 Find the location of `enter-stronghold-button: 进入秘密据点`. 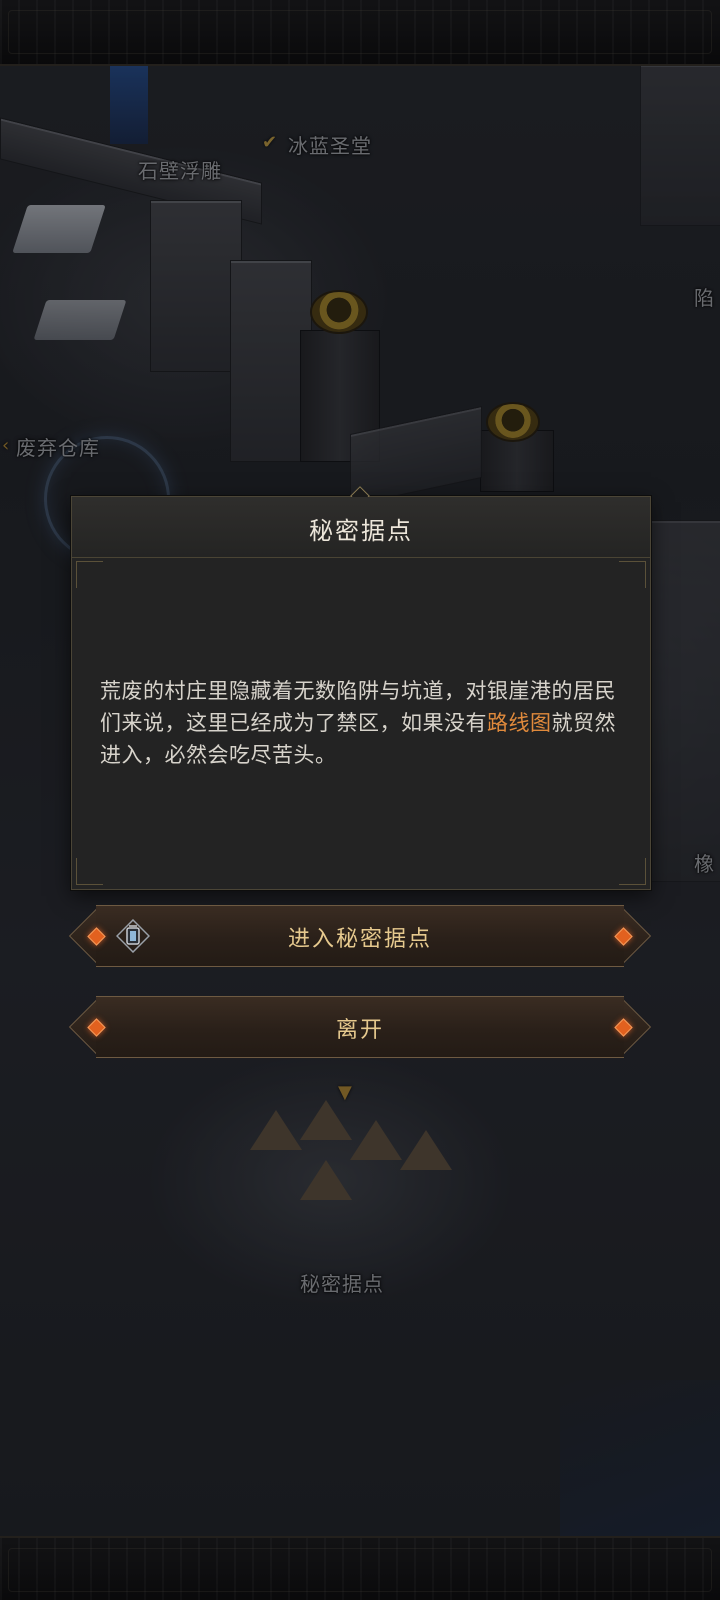

enter-stronghold-button: 进入秘密据点 is located at coordinates (360, 936).